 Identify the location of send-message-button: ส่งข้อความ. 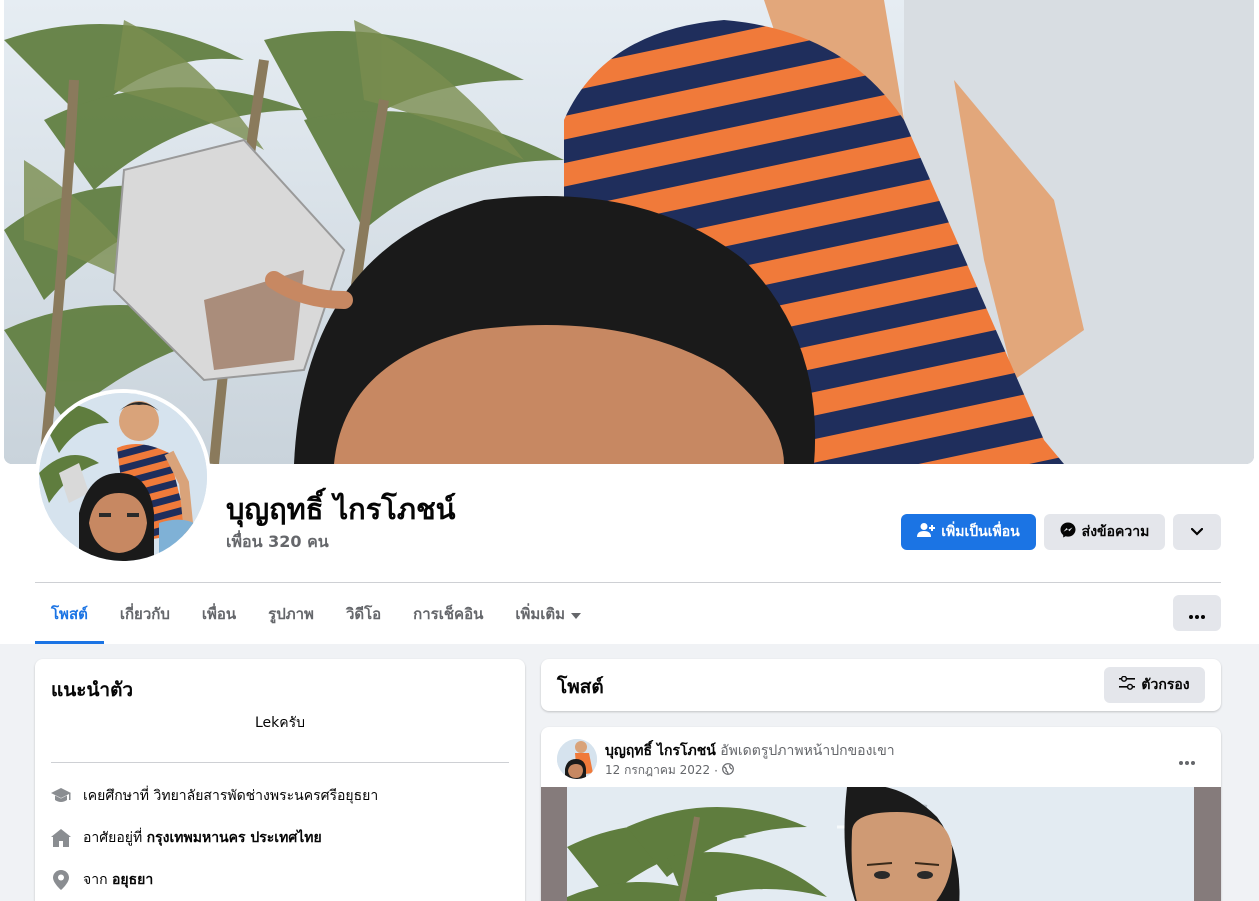
(1104, 532).